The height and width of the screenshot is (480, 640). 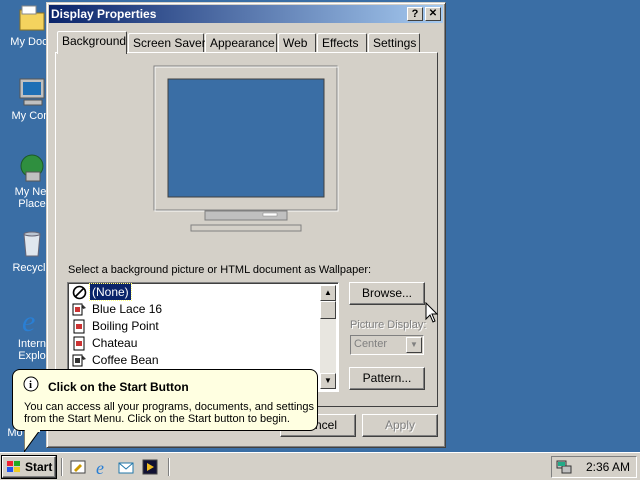 What do you see at coordinates (388, 325) in the screenshot?
I see `picture-display-label: Picture Display:` at bounding box center [388, 325].